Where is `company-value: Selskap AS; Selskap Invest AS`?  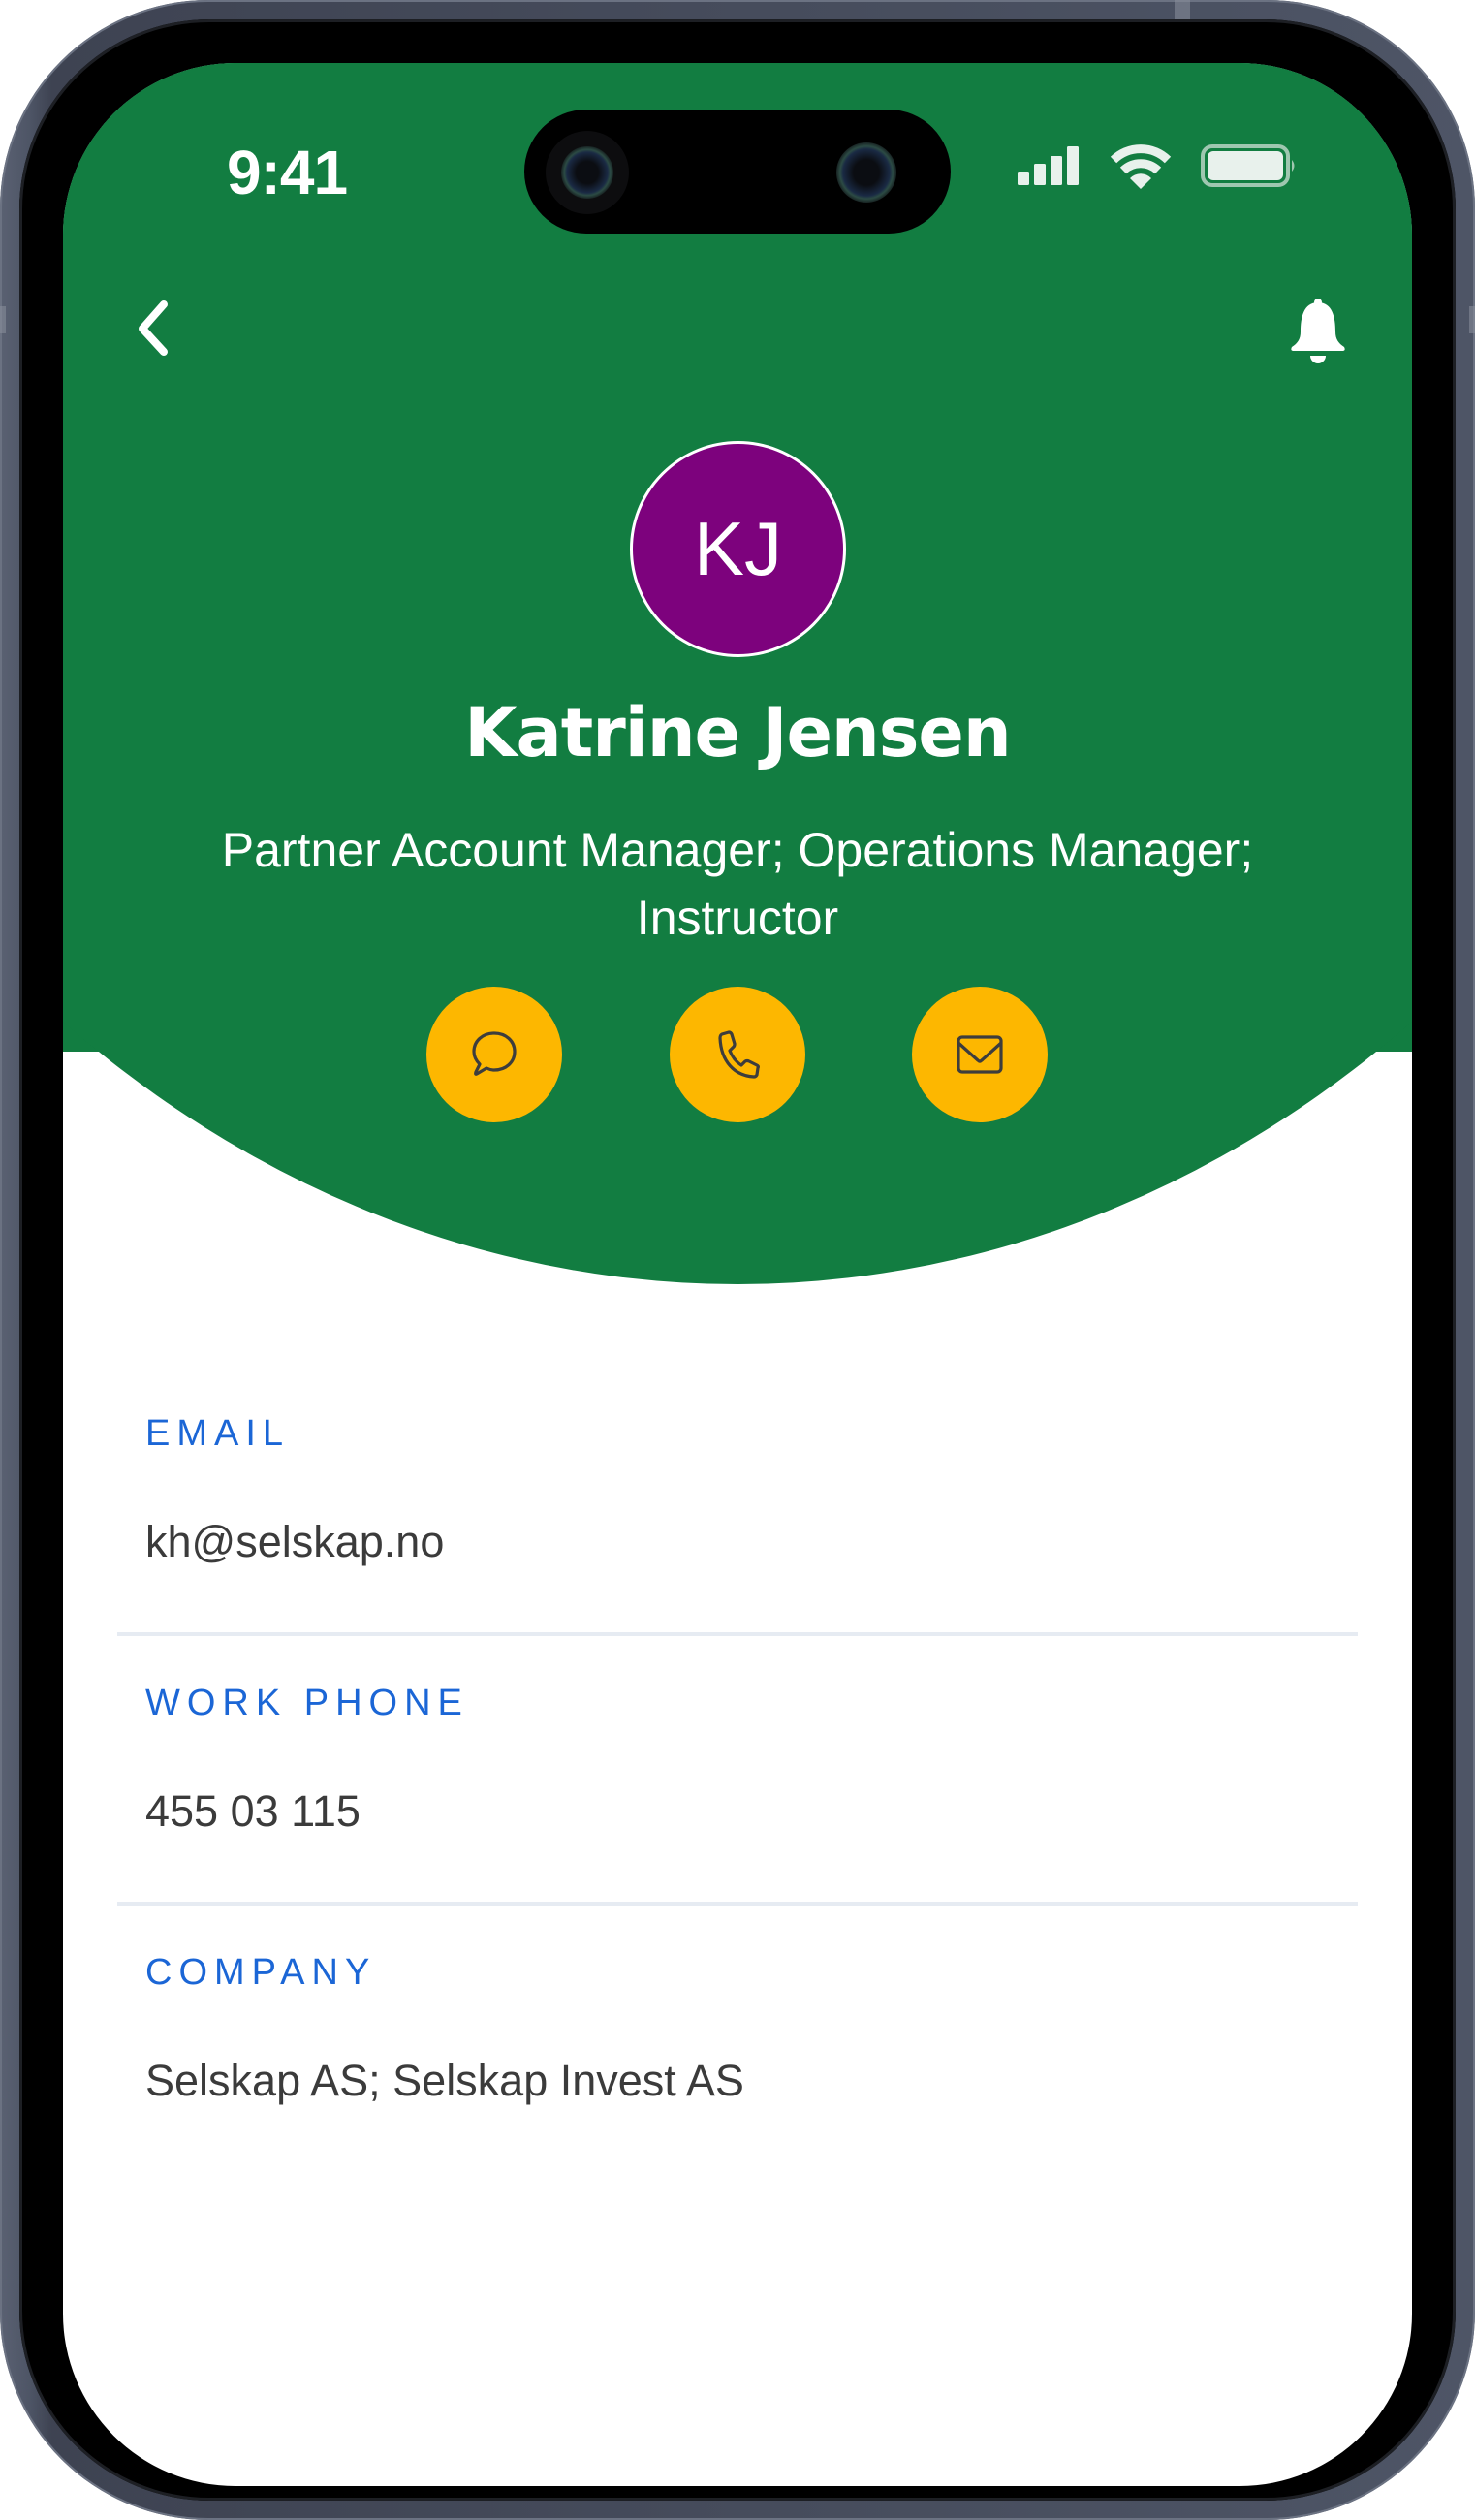
company-value: Selskap AS; Selskap Invest AS is located at coordinates (444, 2080).